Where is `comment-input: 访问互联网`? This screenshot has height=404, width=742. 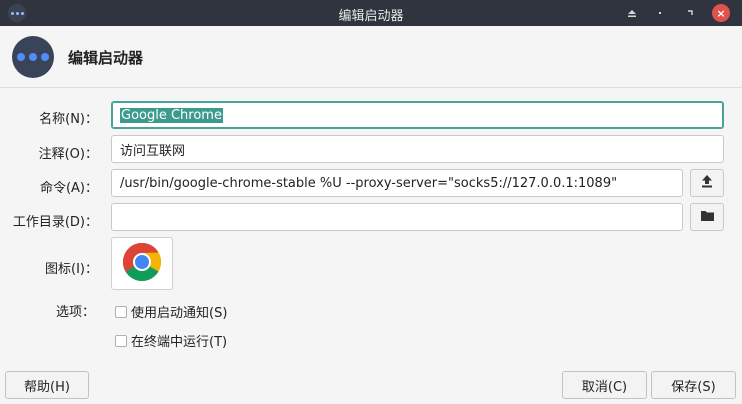
comment-input: 访问互联网 is located at coordinates (417, 149).